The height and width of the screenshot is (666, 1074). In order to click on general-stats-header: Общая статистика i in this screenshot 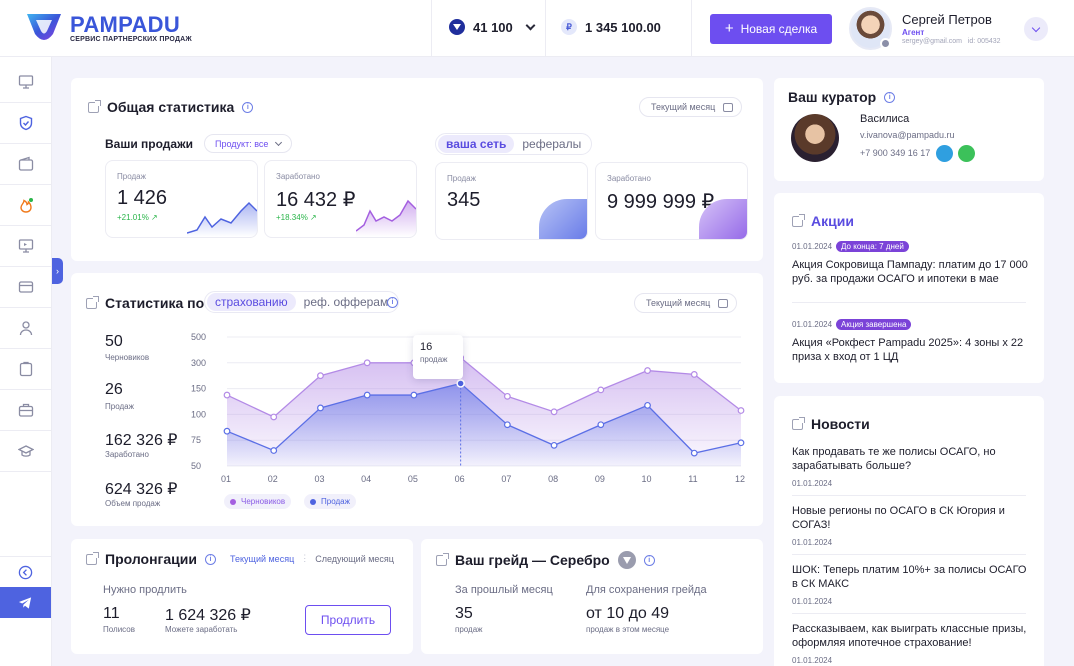, I will do `click(171, 107)`.